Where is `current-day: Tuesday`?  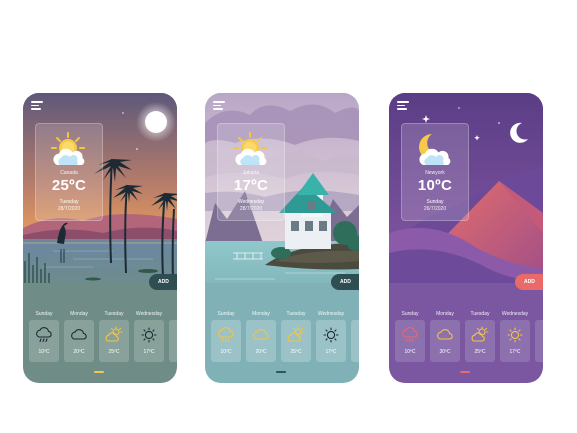 current-day: Tuesday is located at coordinates (69, 202).